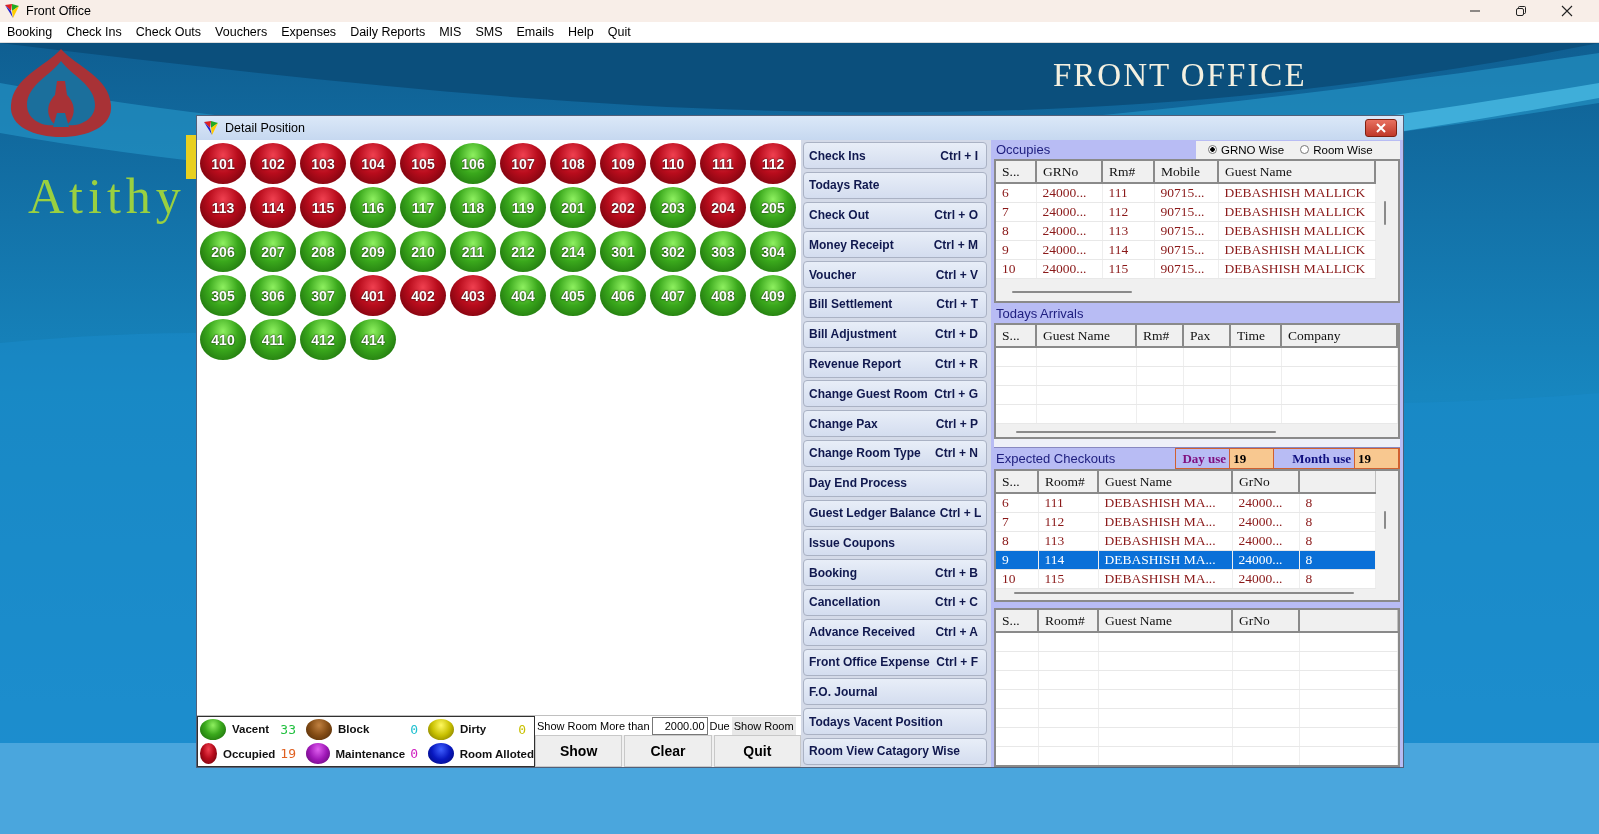  I want to click on command-button: Booking Ctrl + B, so click(895, 573).